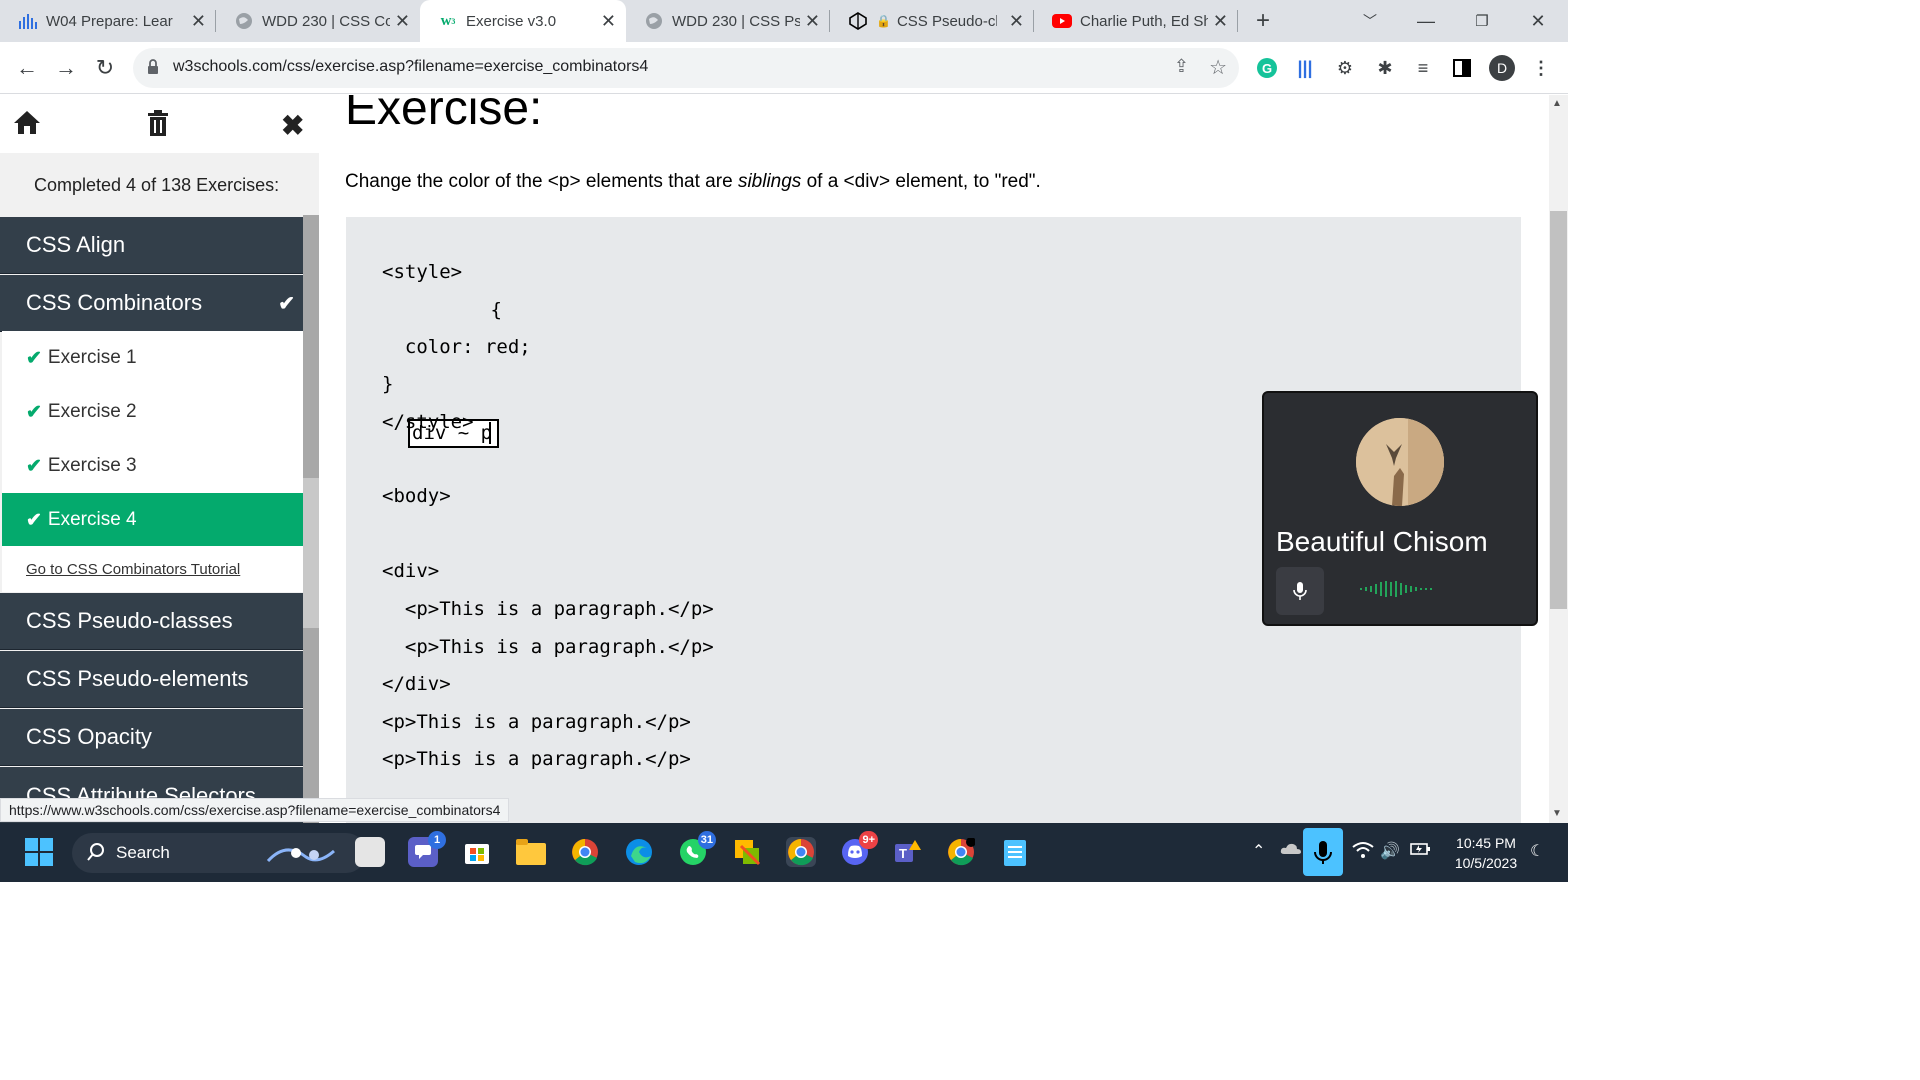 The image size is (1920, 1080). Describe the element at coordinates (1218, 67) in the screenshot. I see `bookmark-star-icon: ☆` at that location.